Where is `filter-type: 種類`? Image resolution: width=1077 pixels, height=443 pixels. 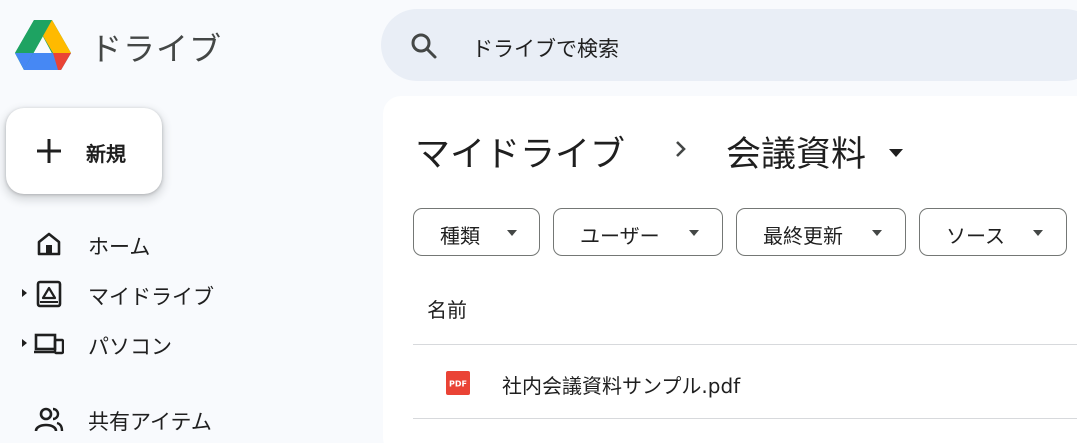 filter-type: 種類 is located at coordinates (476, 232).